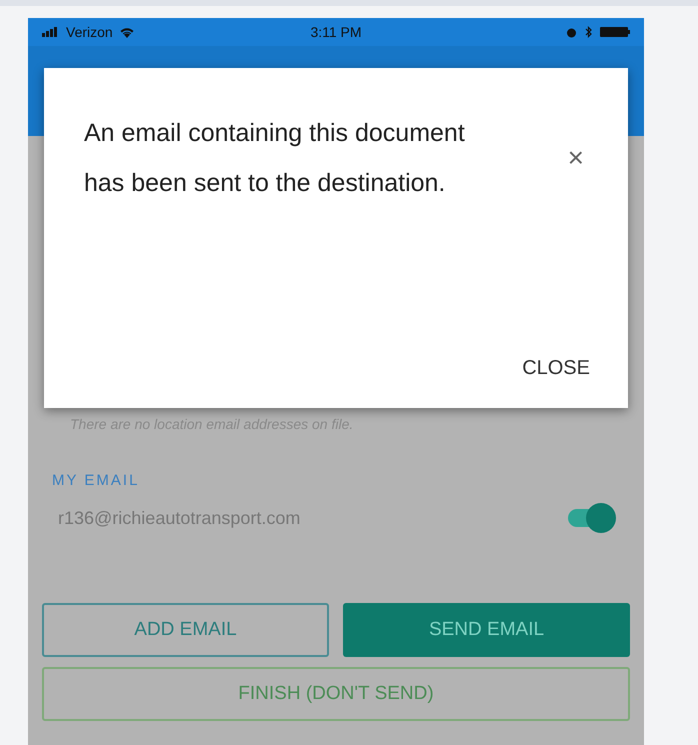 The image size is (698, 745). I want to click on signal-icon, so click(51, 32).